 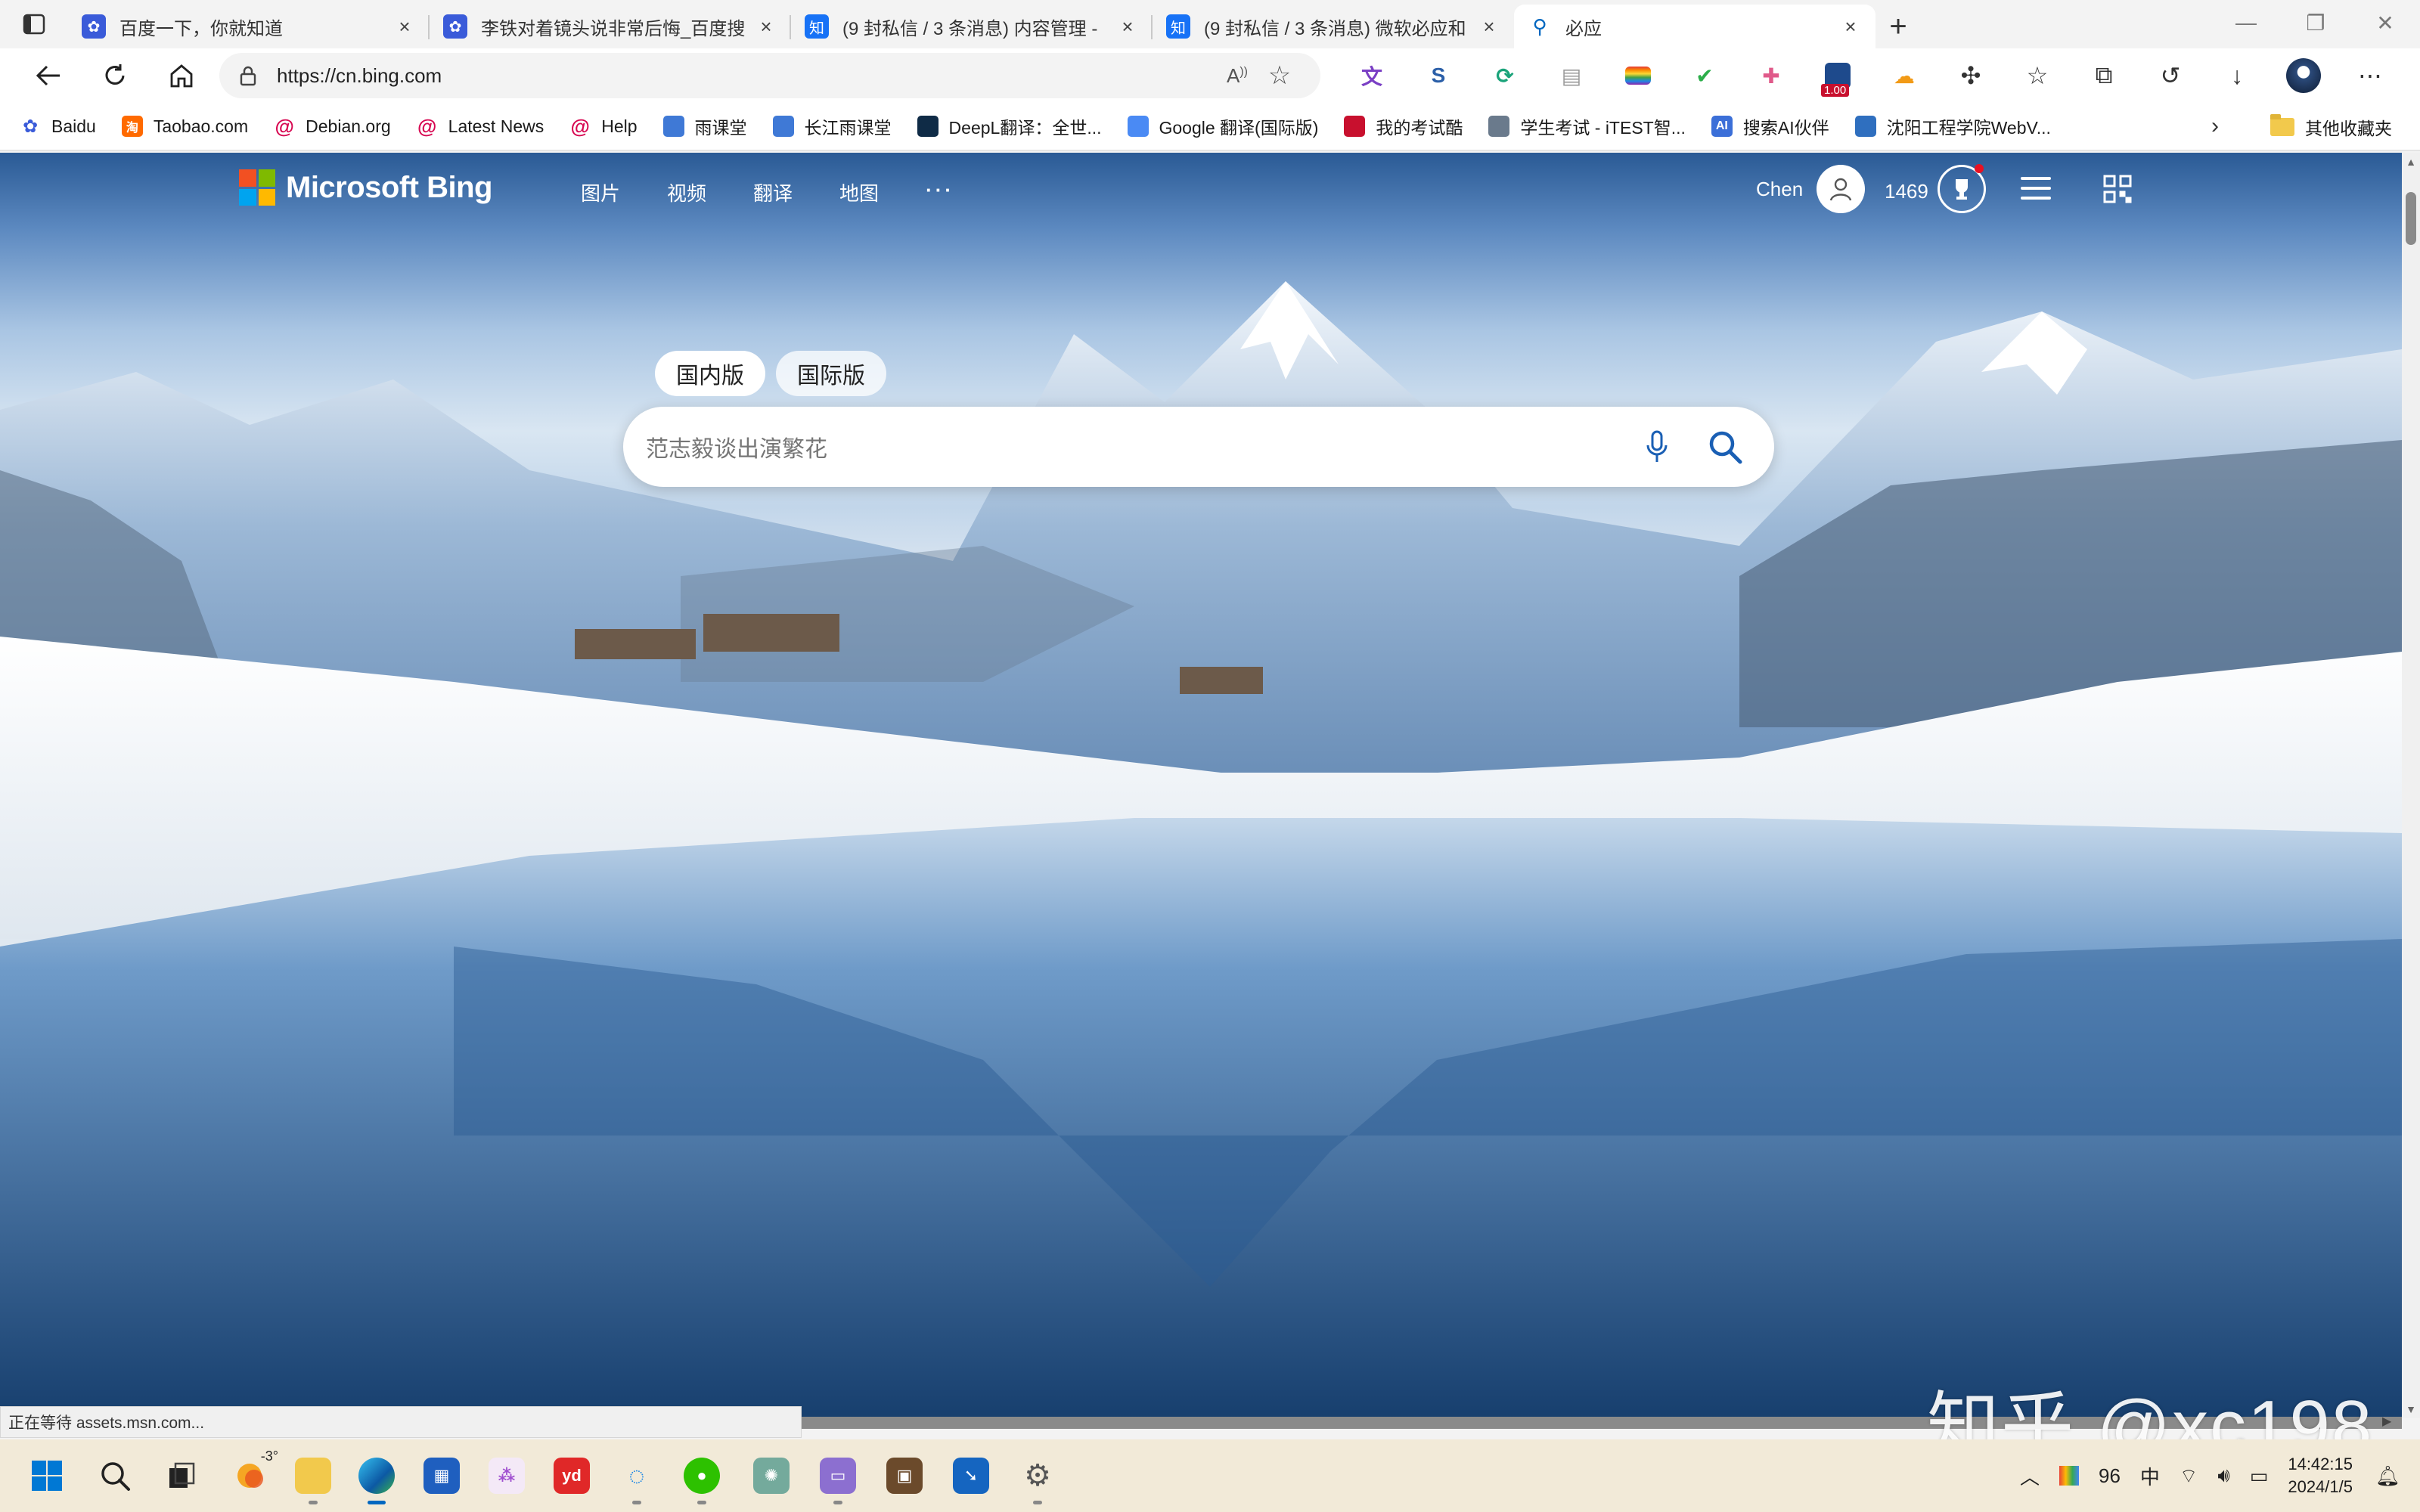 I want to click on favorite-item: @ Help, so click(x=603, y=126).